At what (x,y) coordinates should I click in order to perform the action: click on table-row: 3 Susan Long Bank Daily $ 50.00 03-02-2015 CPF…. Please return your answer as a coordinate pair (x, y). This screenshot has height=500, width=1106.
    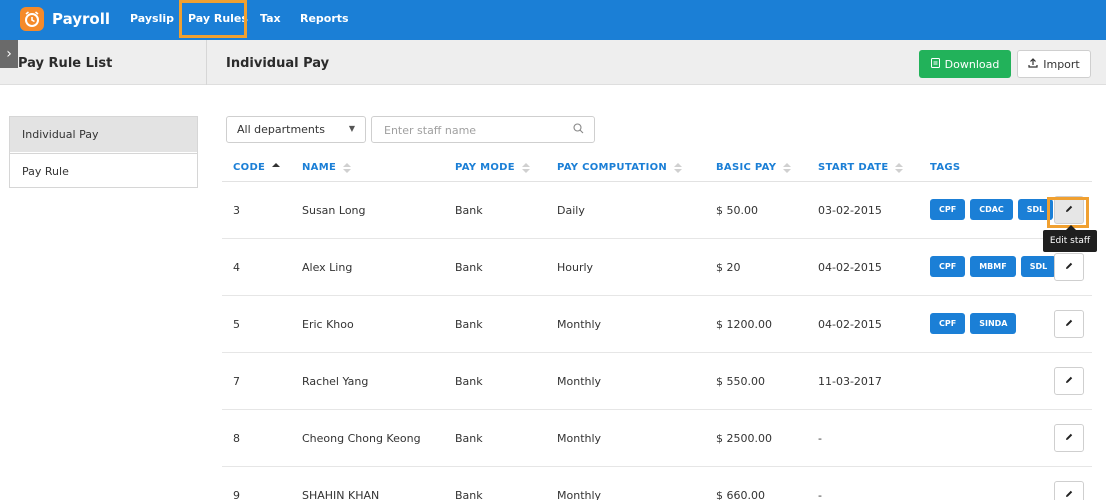
    Looking at the image, I should click on (657, 210).